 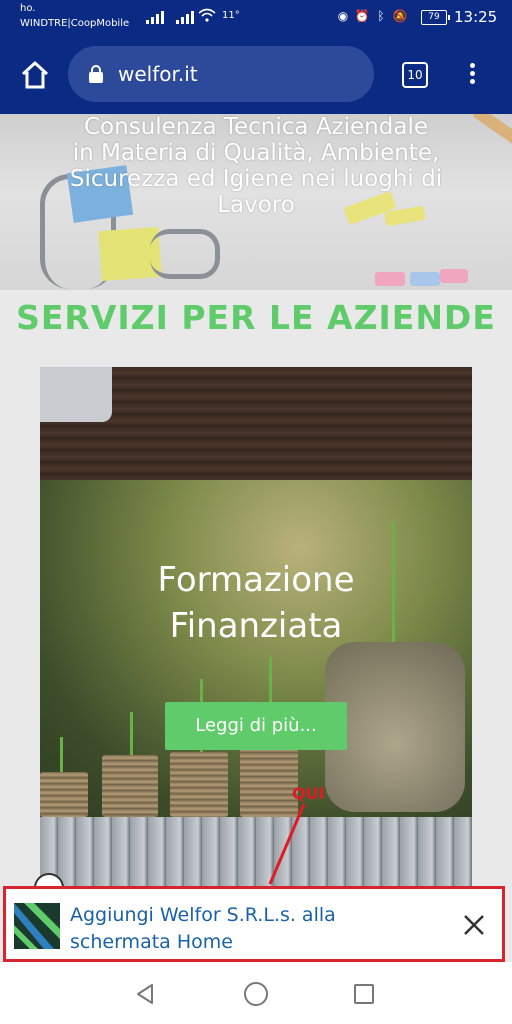 I want to click on bluetooth-icon: ᛒ, so click(x=381, y=16).